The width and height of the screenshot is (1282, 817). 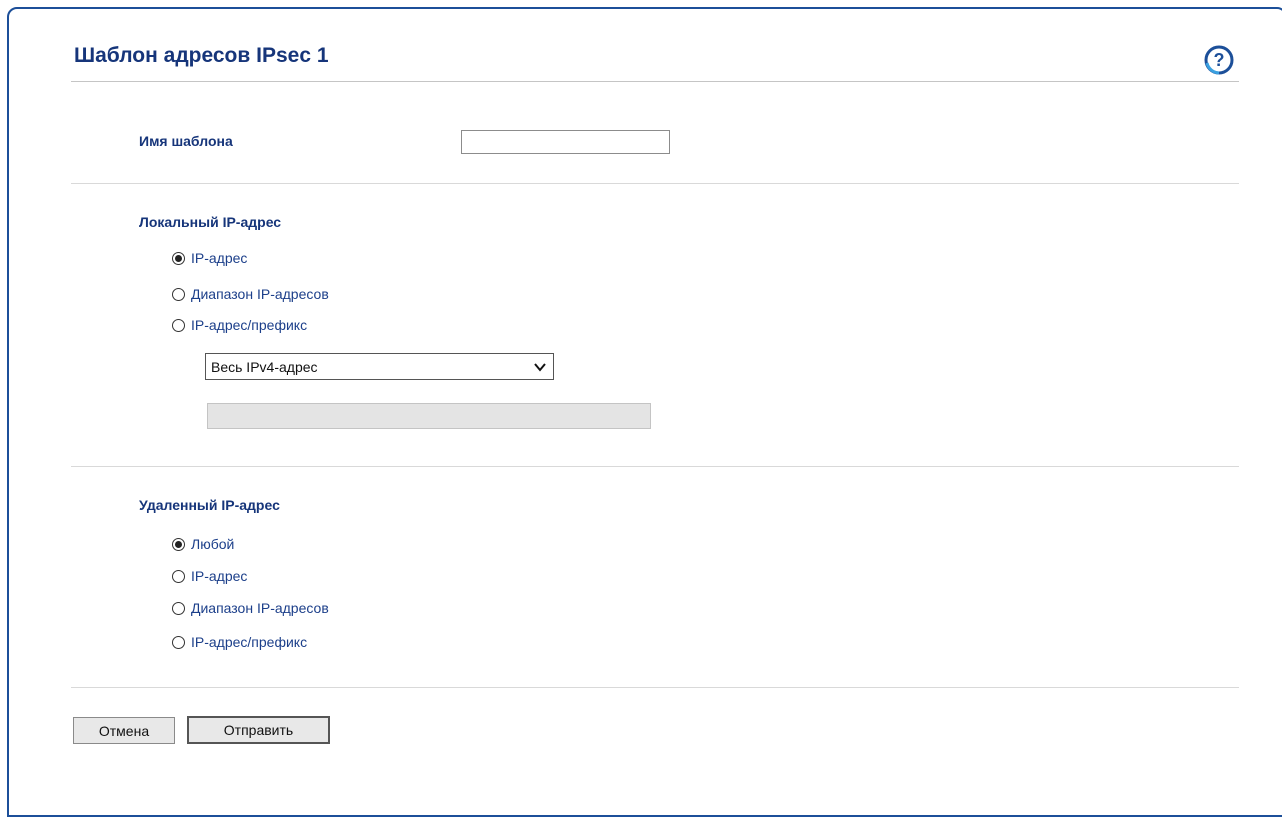 What do you see at coordinates (264, 366) in the screenshot?
I see `select-value: Весь IPv4-адрес` at bounding box center [264, 366].